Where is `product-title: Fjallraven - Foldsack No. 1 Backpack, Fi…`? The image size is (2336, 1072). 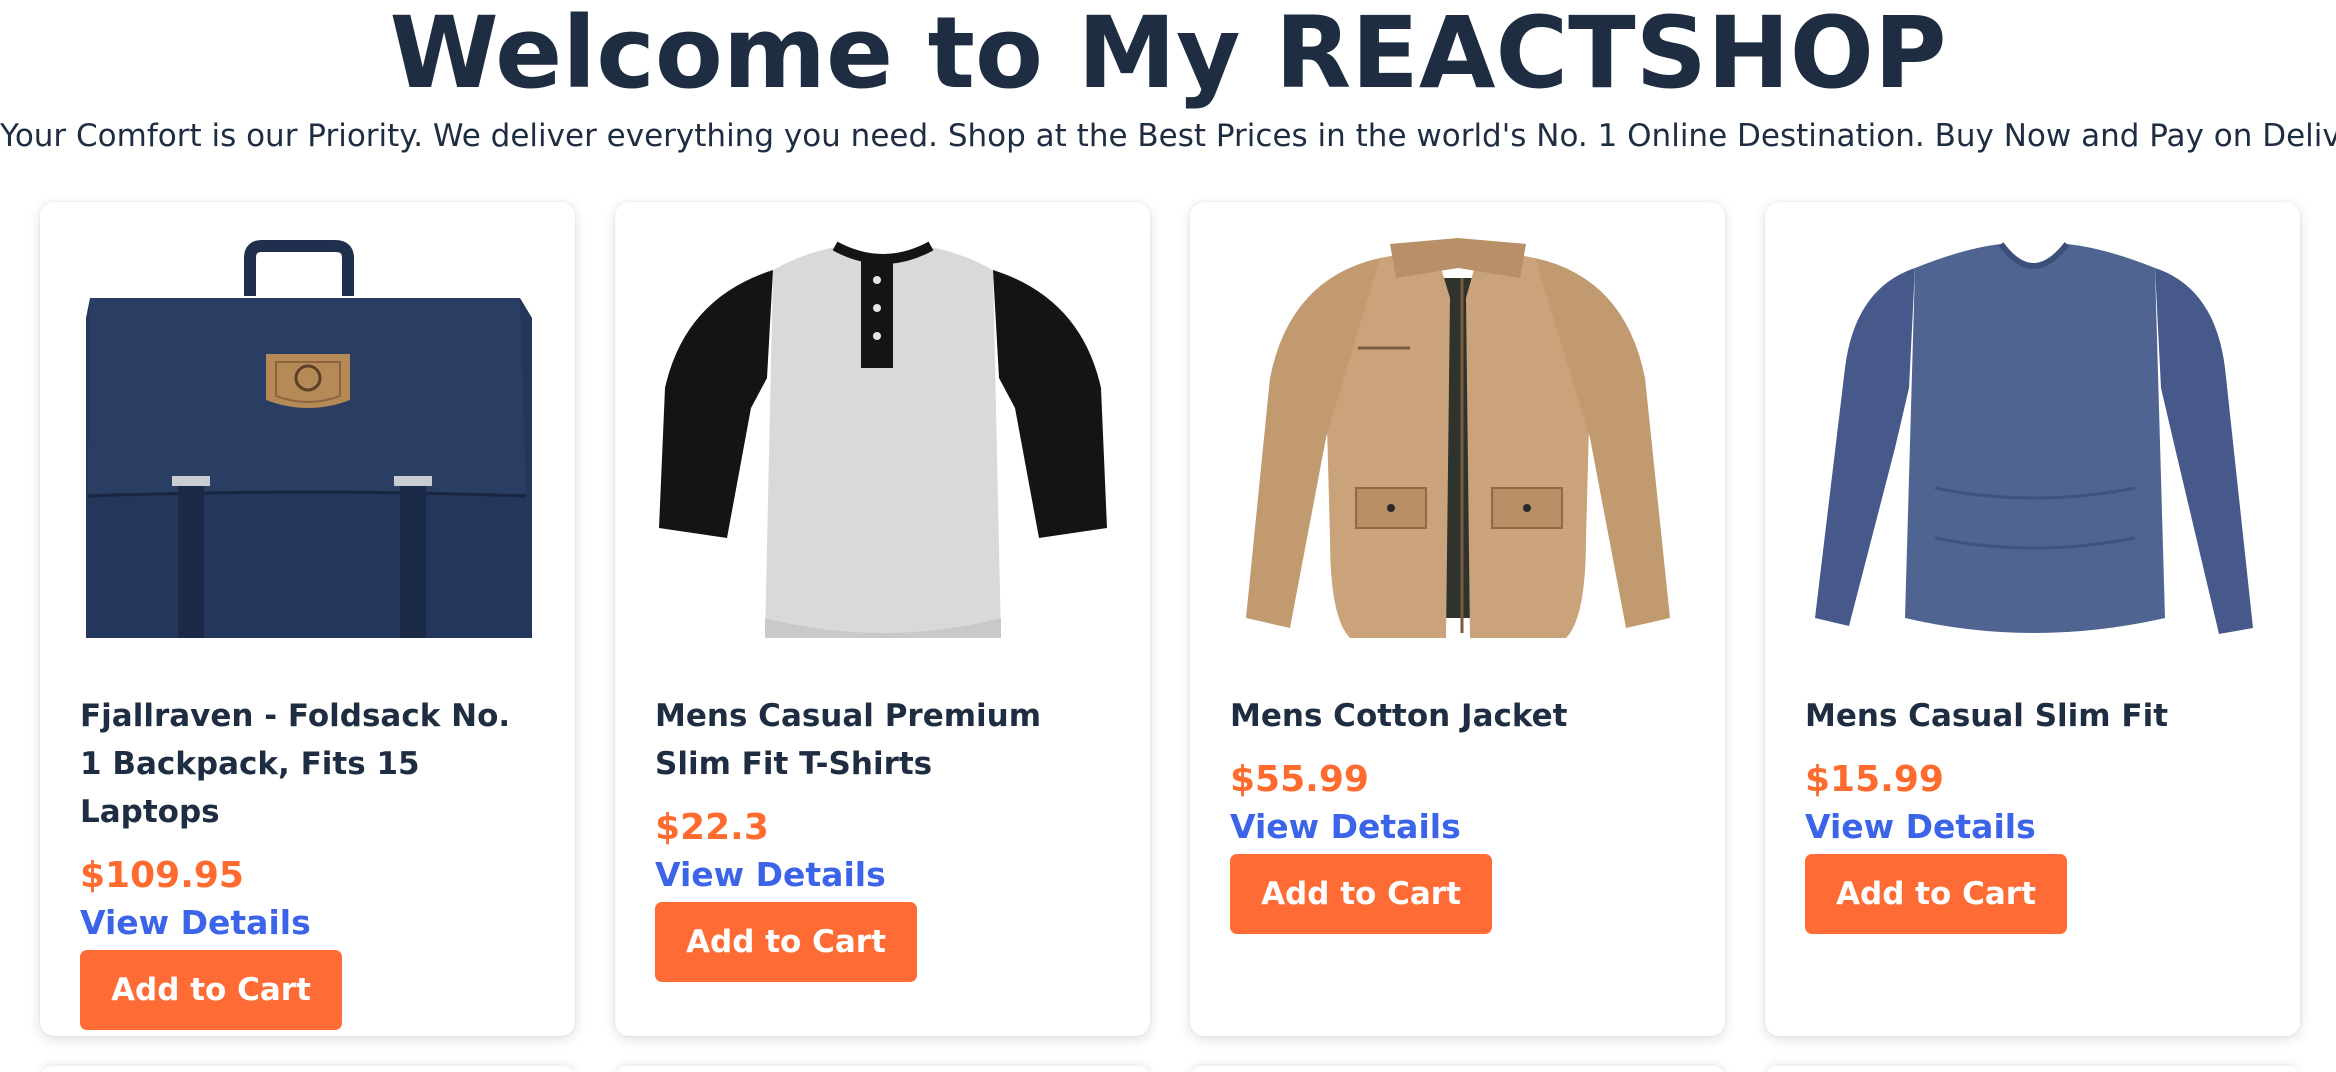 product-title: Fjallraven - Foldsack No. 1 Backpack, Fi… is located at coordinates (295, 764).